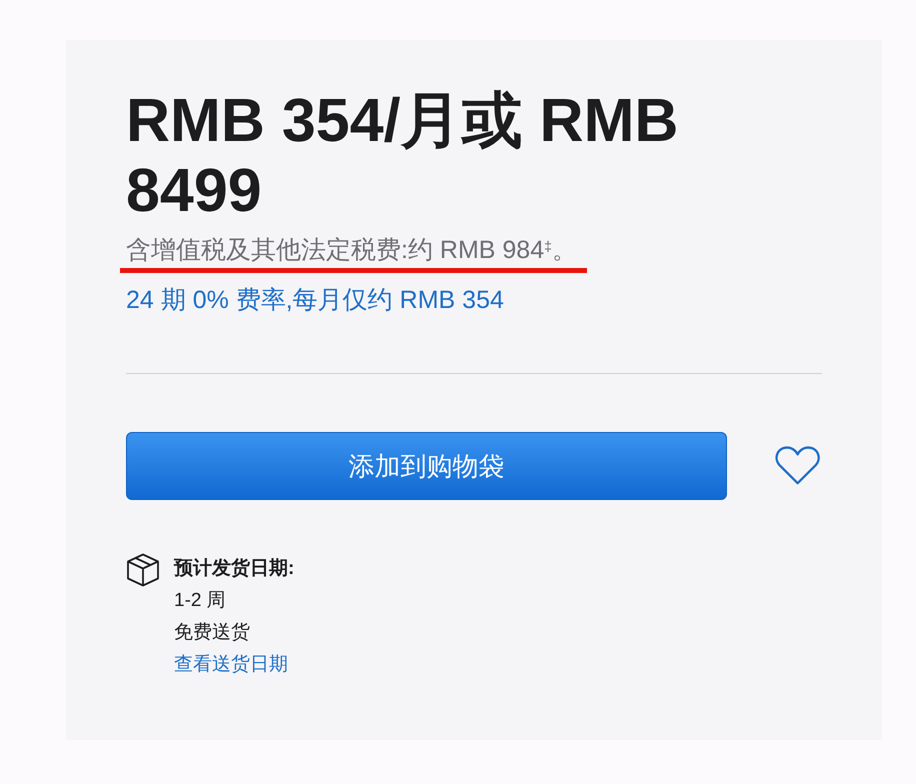 The image size is (916, 784). What do you see at coordinates (231, 665) in the screenshot?
I see `delivery-dates-link: 查看送货日期` at bounding box center [231, 665].